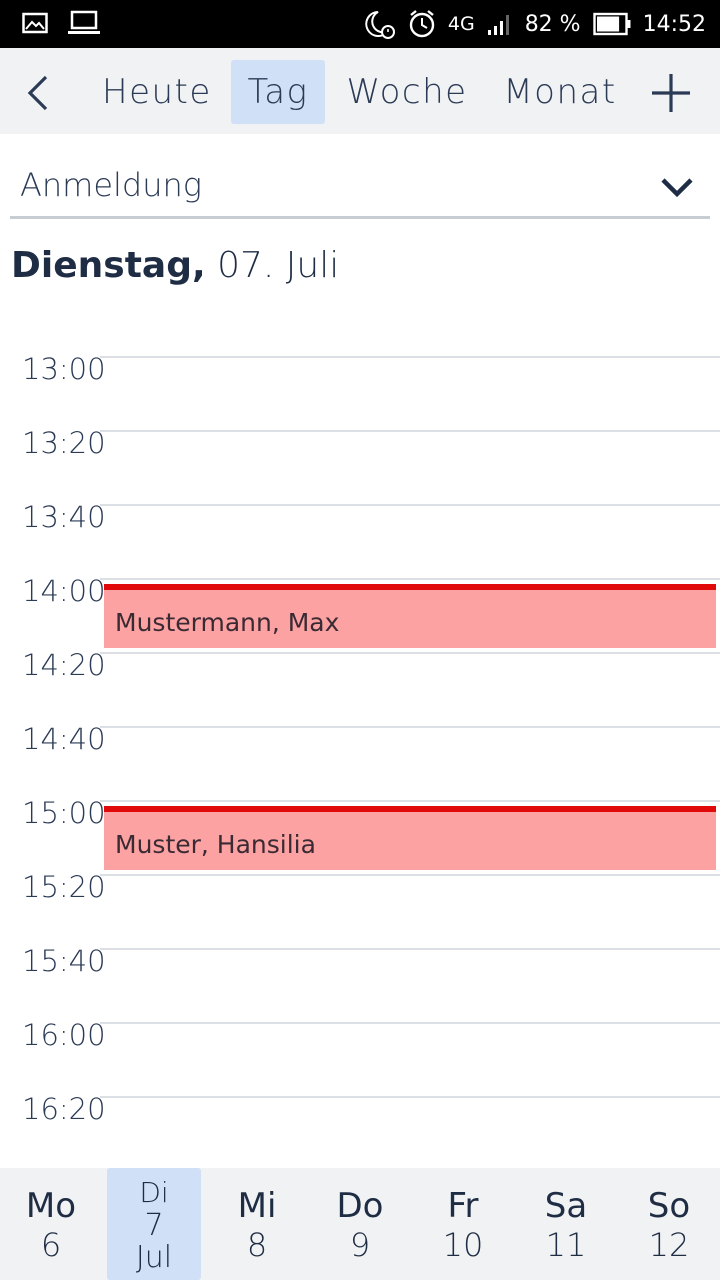 The width and height of the screenshot is (720, 1280). What do you see at coordinates (360, 1245) in the screenshot?
I see `week-day-number: 9` at bounding box center [360, 1245].